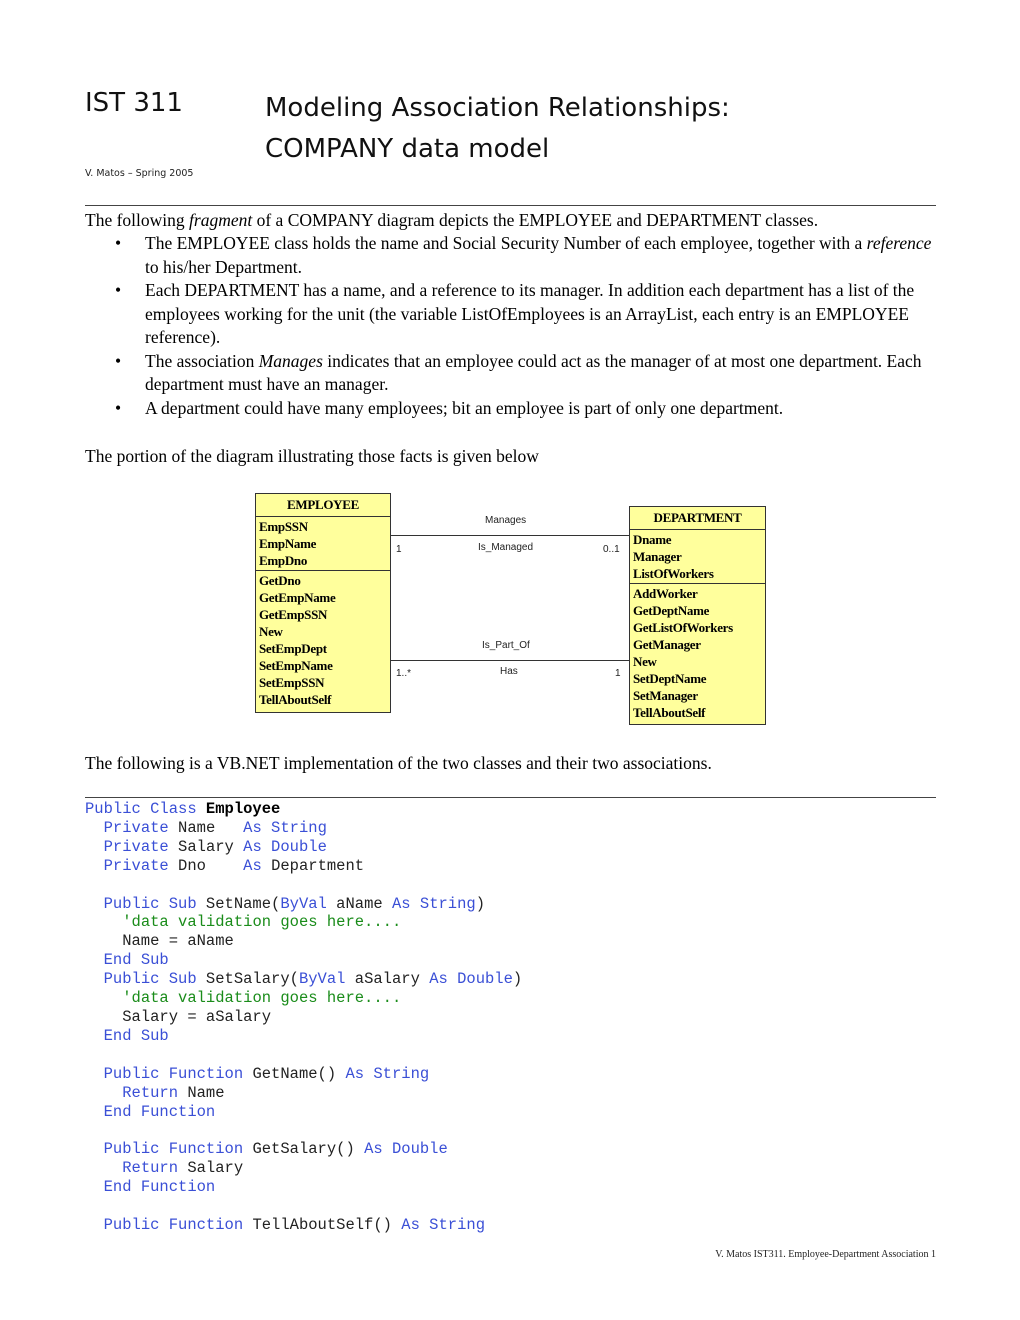  Describe the element at coordinates (243, 809) in the screenshot. I see `code-class-name: Employee` at that location.